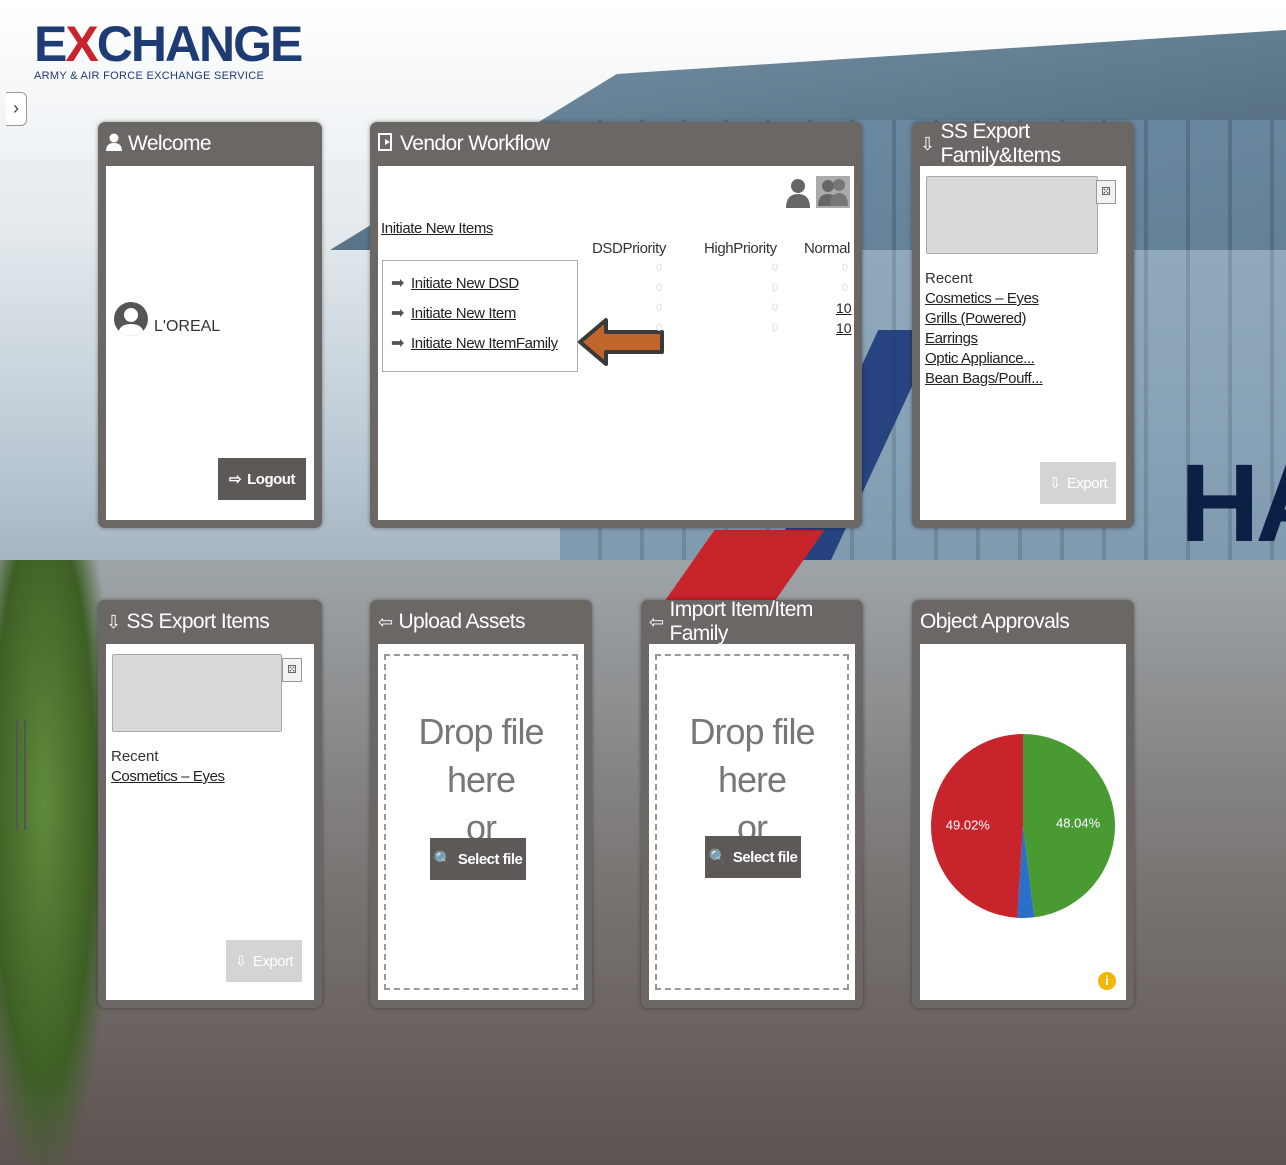  What do you see at coordinates (656, 621) in the screenshot?
I see `import-icon: ⇦` at bounding box center [656, 621].